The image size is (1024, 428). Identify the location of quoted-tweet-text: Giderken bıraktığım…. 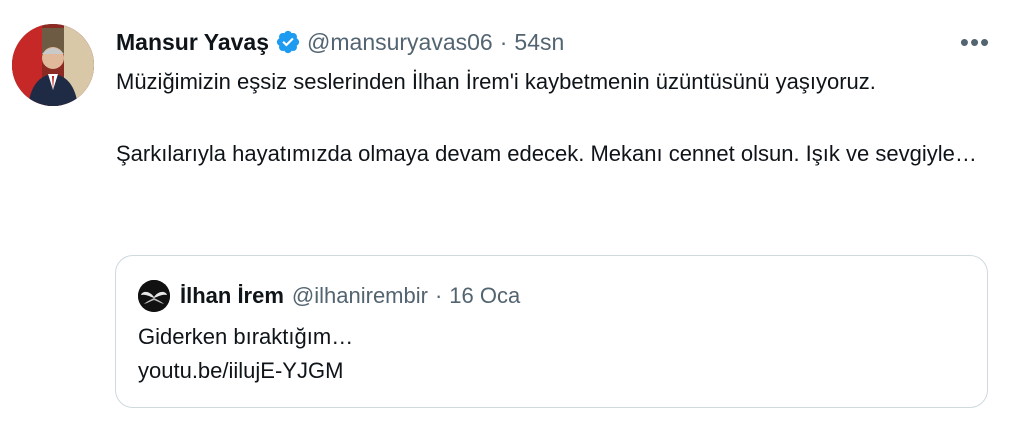
(246, 336).